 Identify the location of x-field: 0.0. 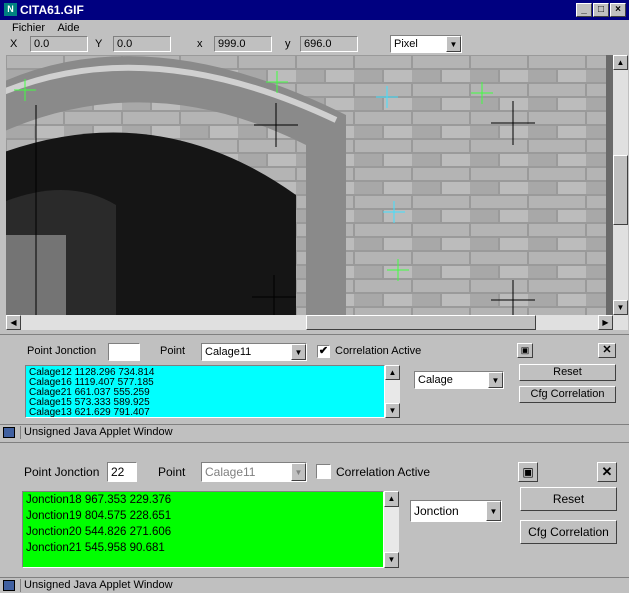
(59, 44).